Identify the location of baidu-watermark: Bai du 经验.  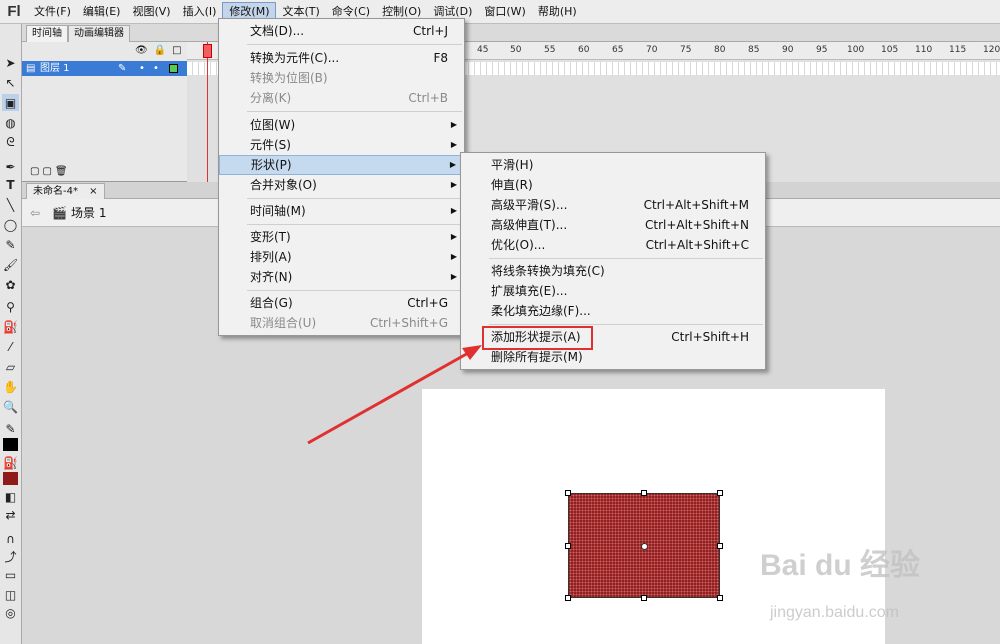
(840, 565).